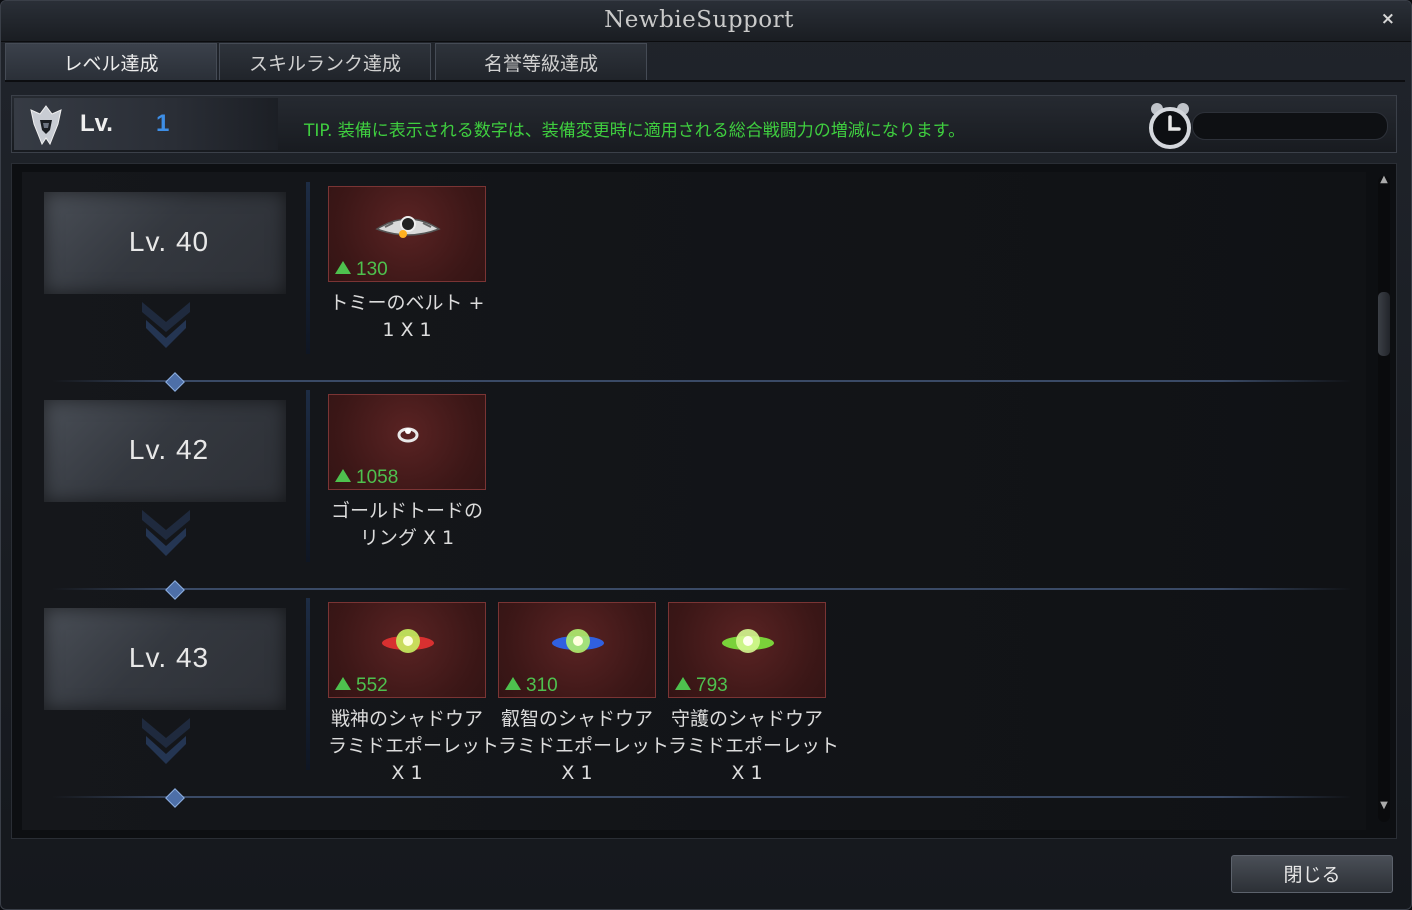  Describe the element at coordinates (1384, 499) in the screenshot. I see `scrollbar-track` at that location.